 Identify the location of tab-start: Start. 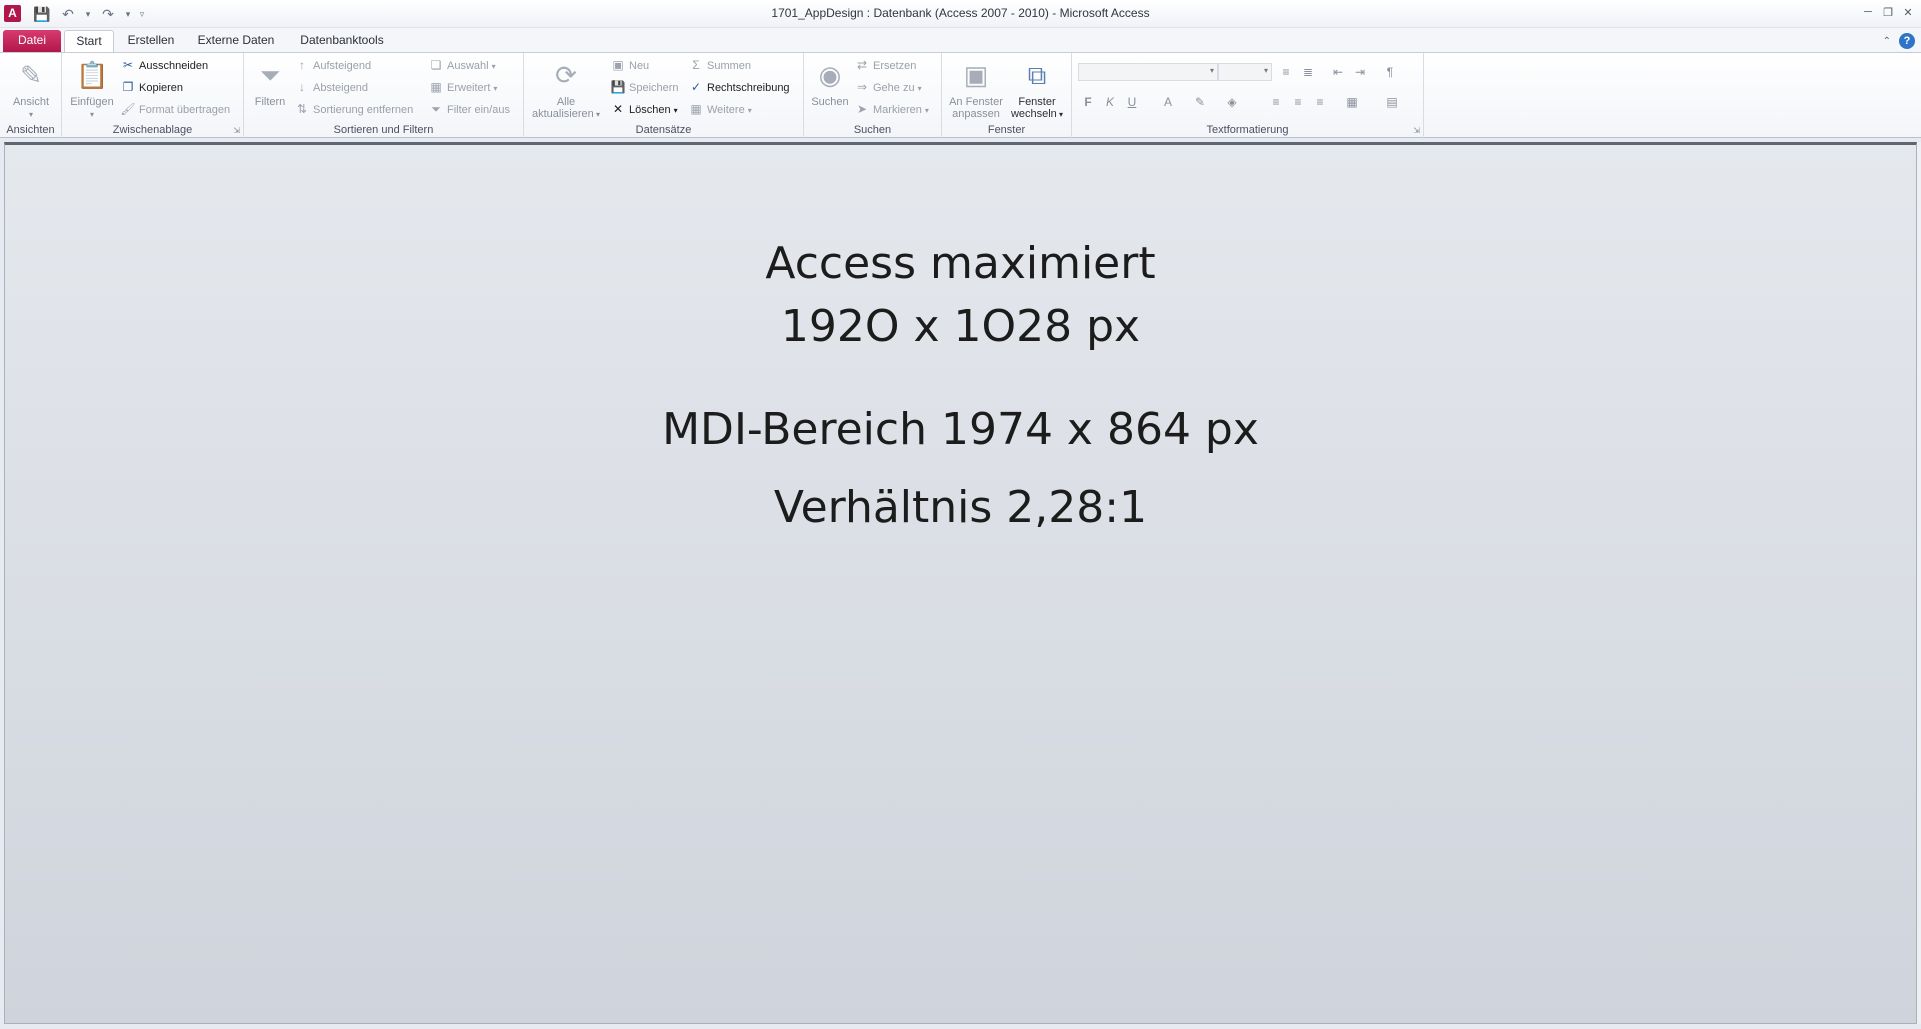
(89, 41).